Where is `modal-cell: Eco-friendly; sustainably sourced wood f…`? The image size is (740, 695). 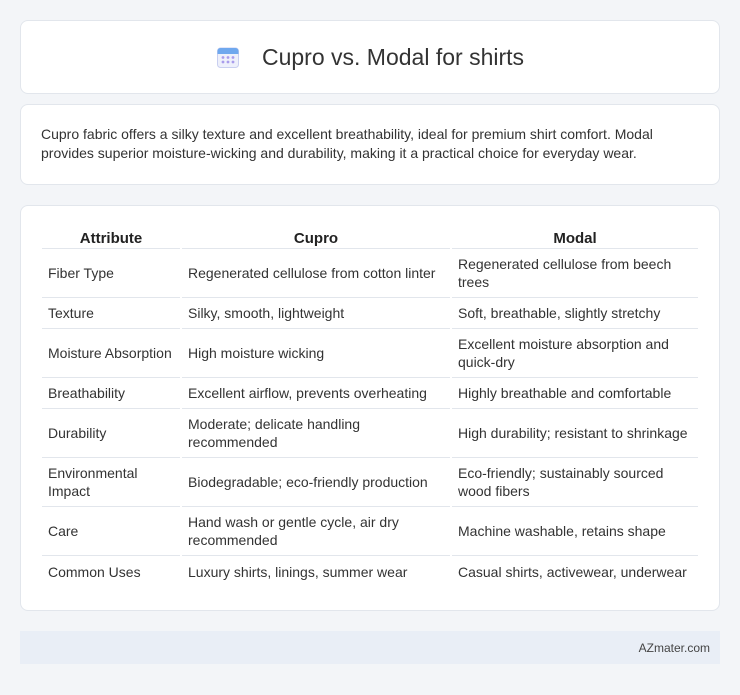 modal-cell: Eco-friendly; sustainably sourced wood f… is located at coordinates (575, 482).